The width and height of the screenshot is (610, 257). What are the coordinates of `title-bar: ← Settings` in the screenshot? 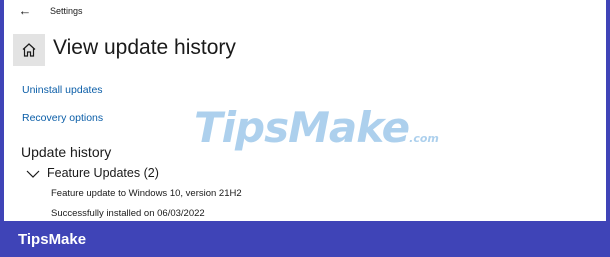 It's located at (305, 12).